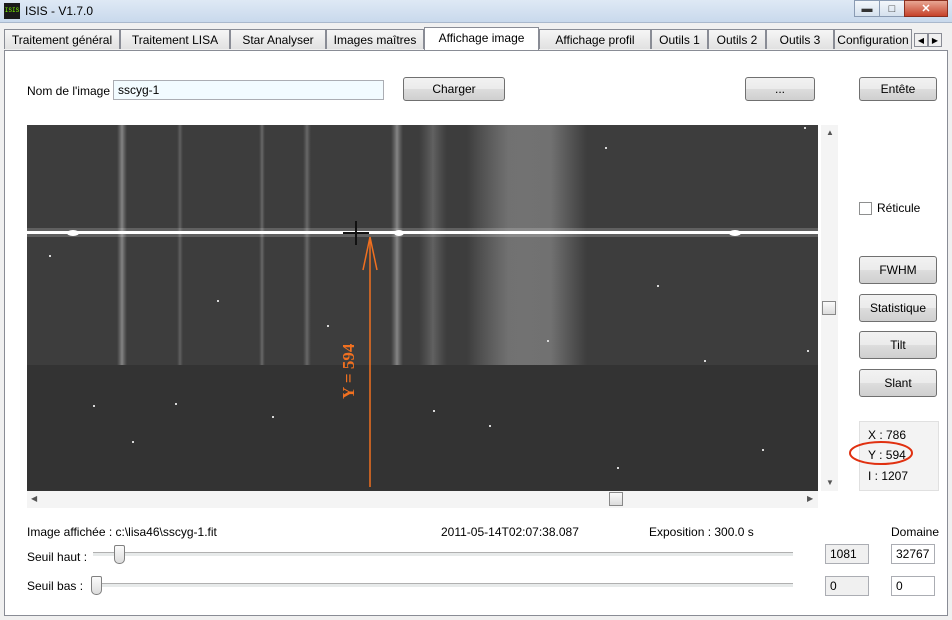  What do you see at coordinates (701, 532) in the screenshot?
I see `exposure-time: Exposition : 300.0 s` at bounding box center [701, 532].